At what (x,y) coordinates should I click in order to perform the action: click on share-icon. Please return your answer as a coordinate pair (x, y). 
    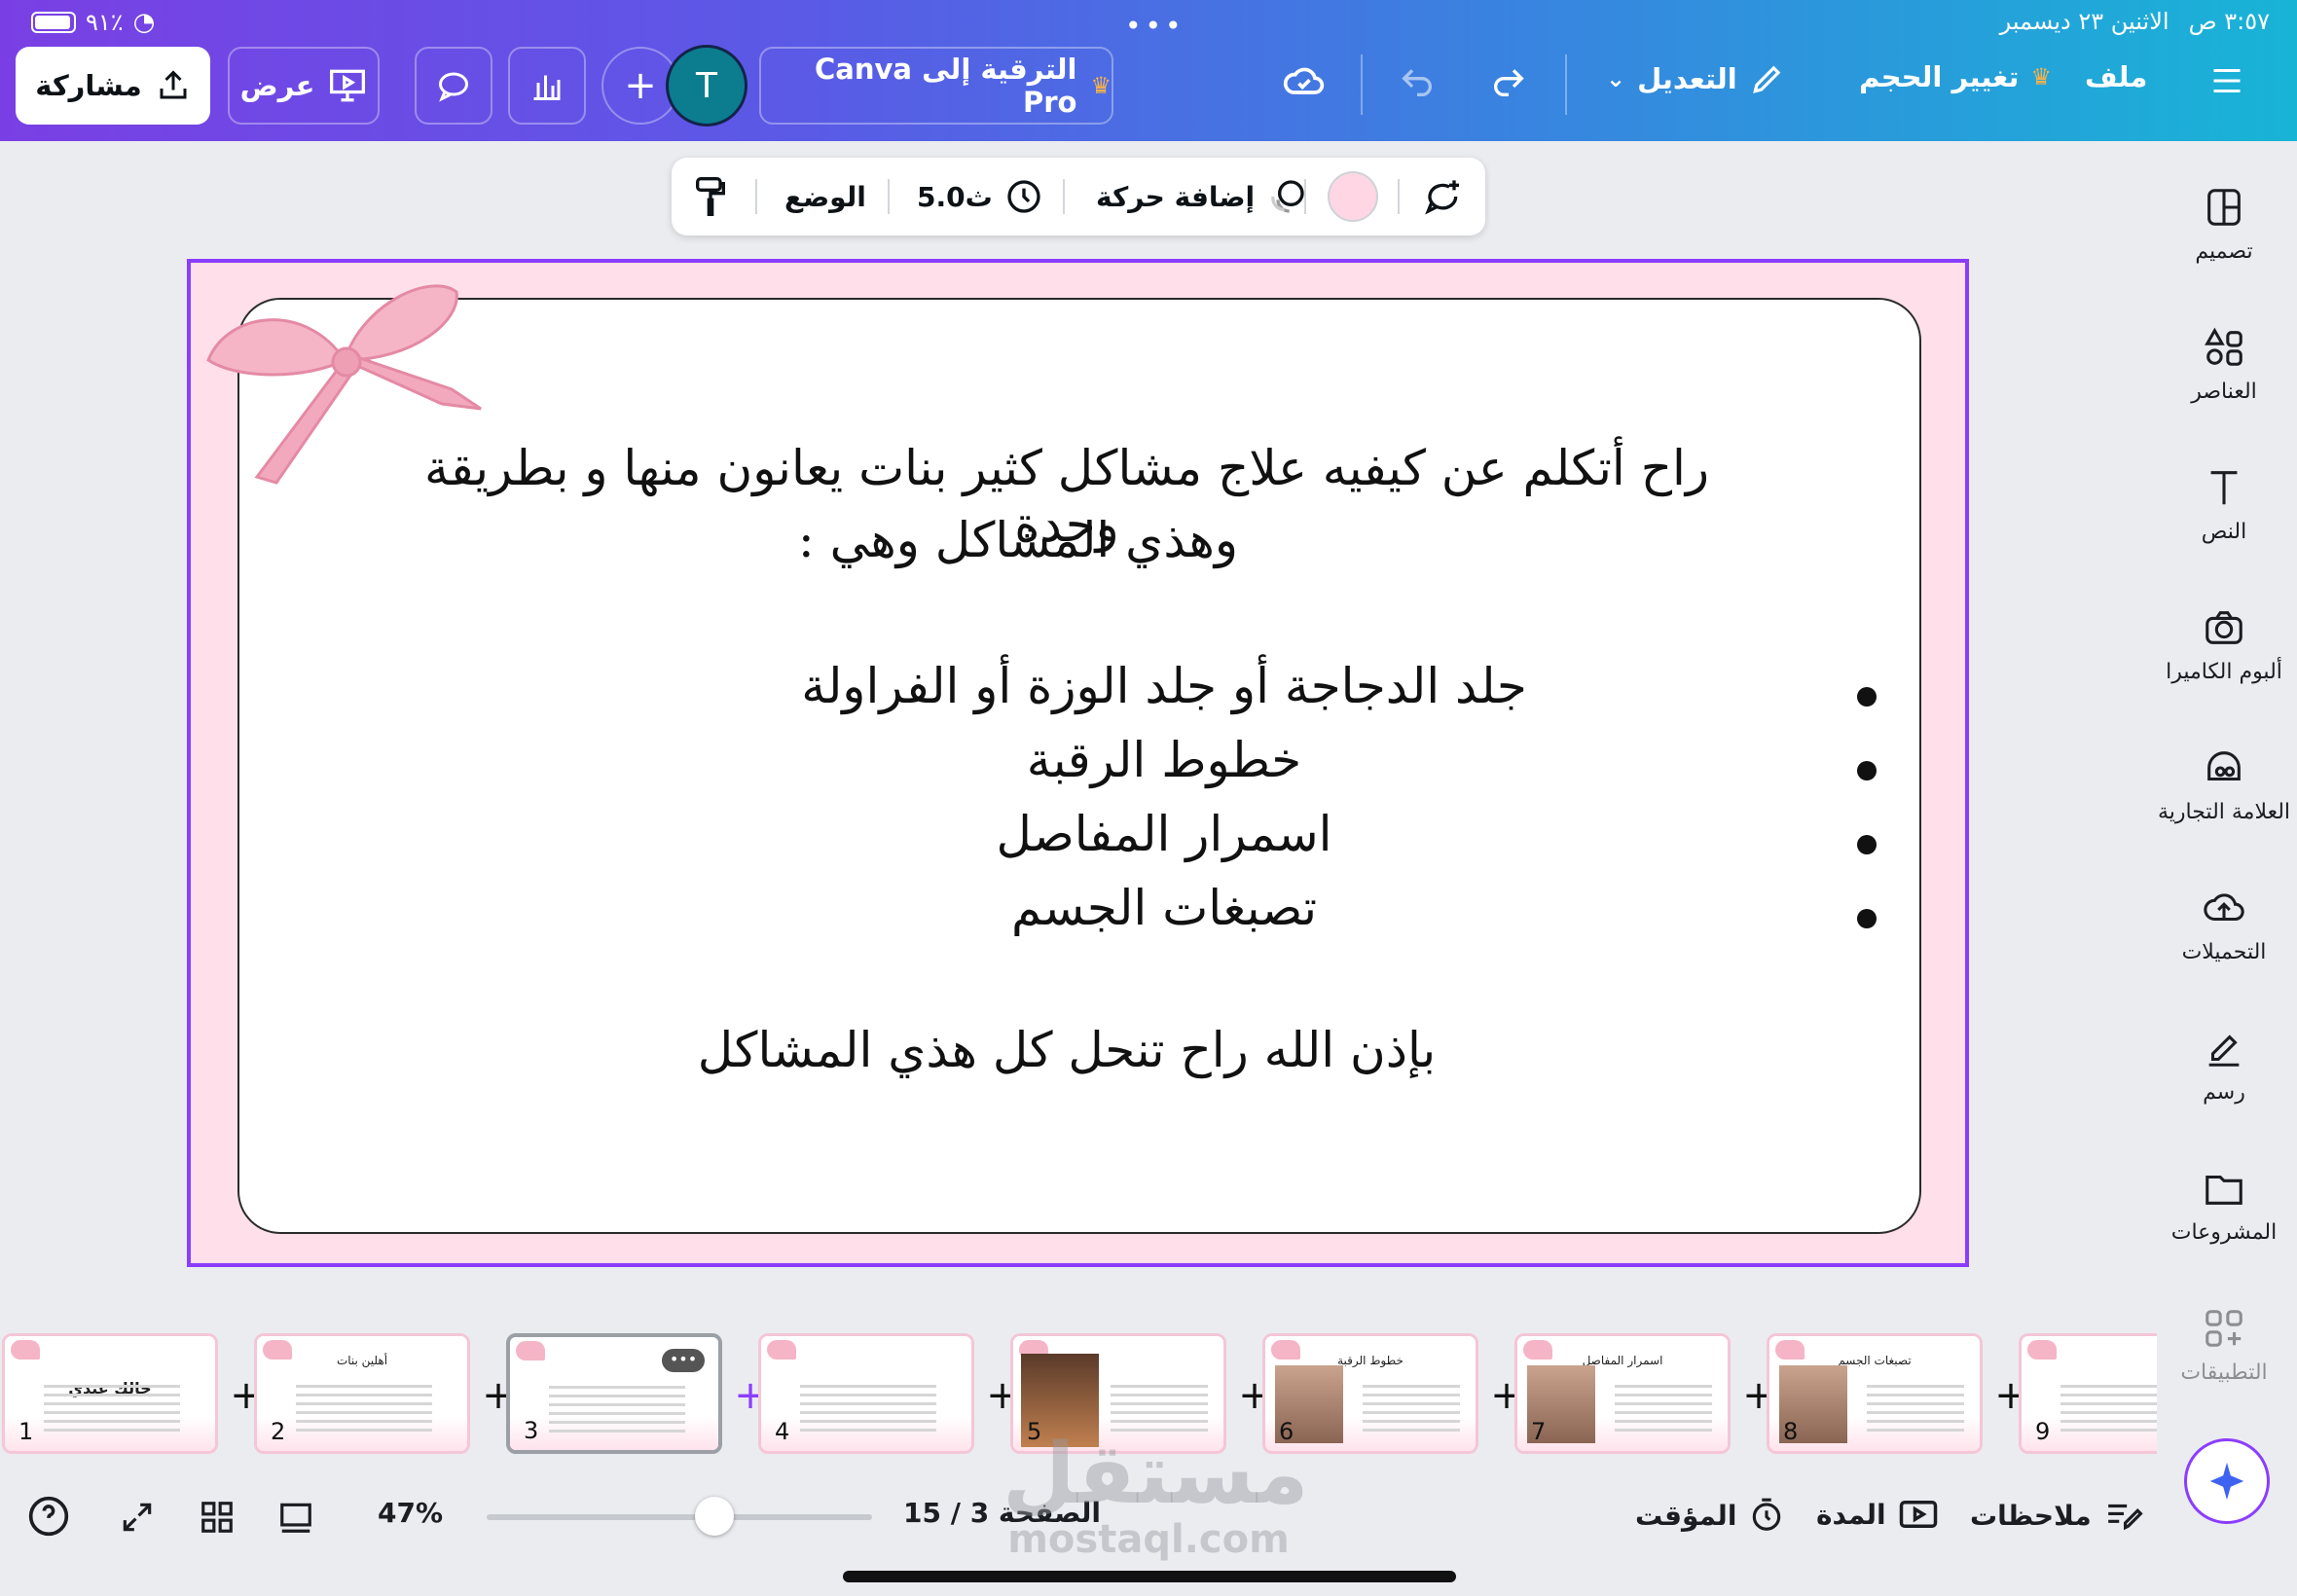
    Looking at the image, I should click on (173, 84).